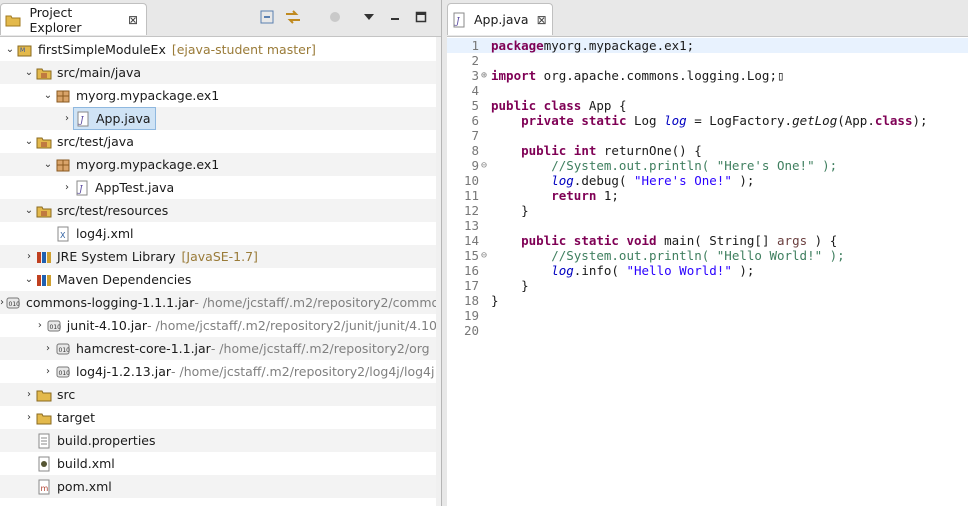  What do you see at coordinates (475, 165) in the screenshot?
I see `line-number: 9` at bounding box center [475, 165].